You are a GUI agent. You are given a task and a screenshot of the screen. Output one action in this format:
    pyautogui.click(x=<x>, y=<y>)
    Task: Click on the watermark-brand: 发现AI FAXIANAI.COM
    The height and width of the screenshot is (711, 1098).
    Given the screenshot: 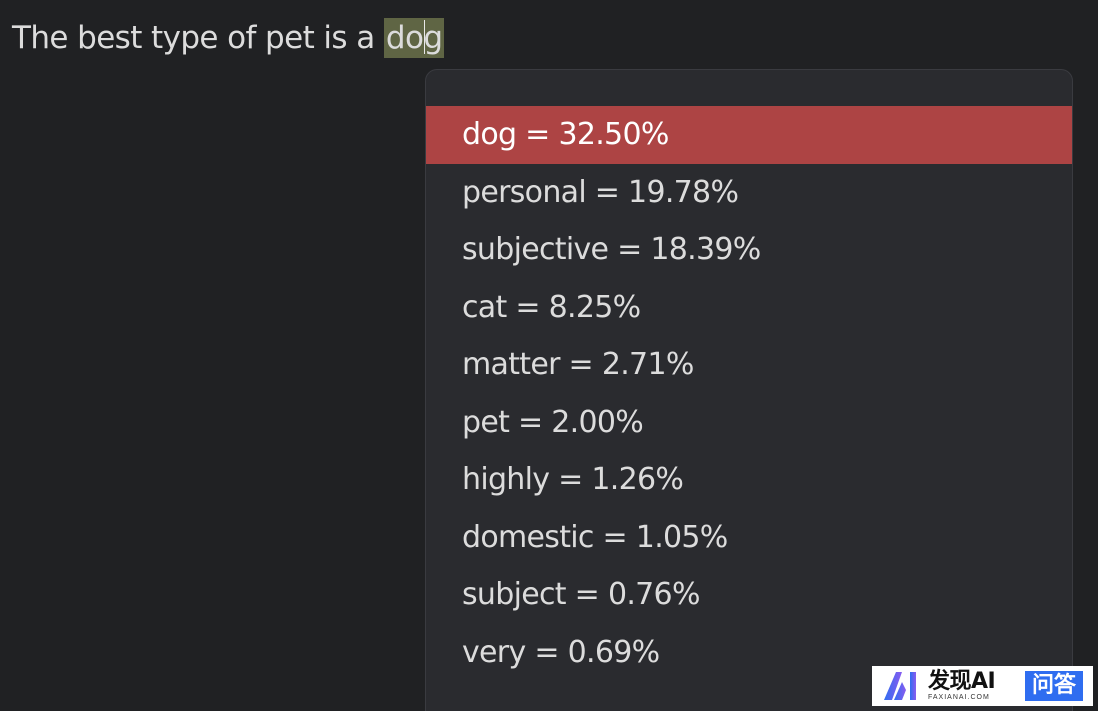 What is the action you would take?
    pyautogui.click(x=962, y=685)
    